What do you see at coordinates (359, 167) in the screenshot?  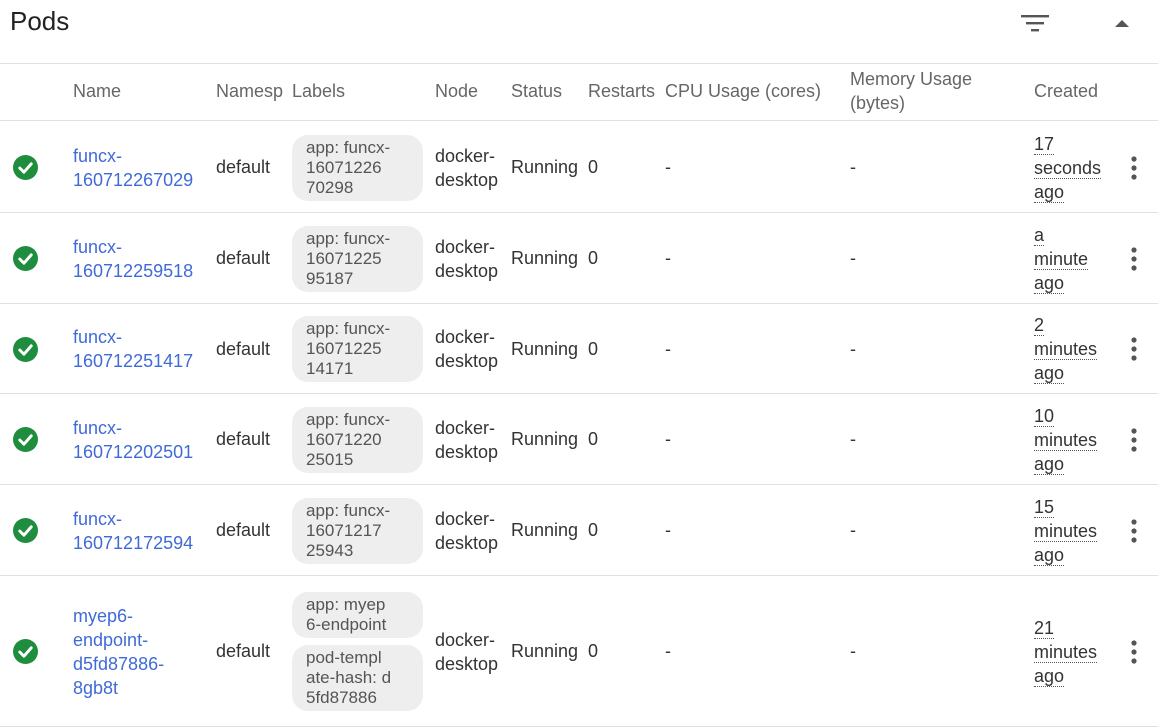 I see `label-chip-list: app: funcx- 16071226 70298` at bounding box center [359, 167].